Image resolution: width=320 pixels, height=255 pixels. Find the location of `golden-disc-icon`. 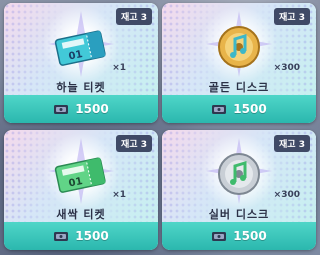

golden-disc-icon is located at coordinates (239, 47).